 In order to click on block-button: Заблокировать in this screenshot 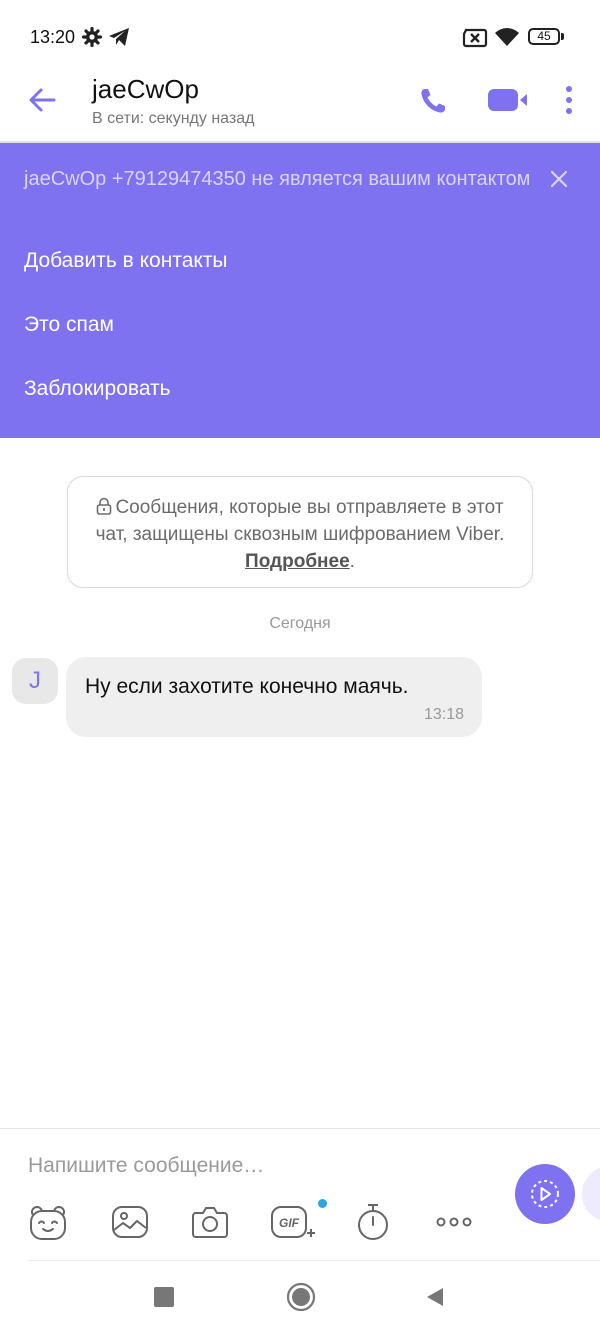, I will do `click(97, 389)`.